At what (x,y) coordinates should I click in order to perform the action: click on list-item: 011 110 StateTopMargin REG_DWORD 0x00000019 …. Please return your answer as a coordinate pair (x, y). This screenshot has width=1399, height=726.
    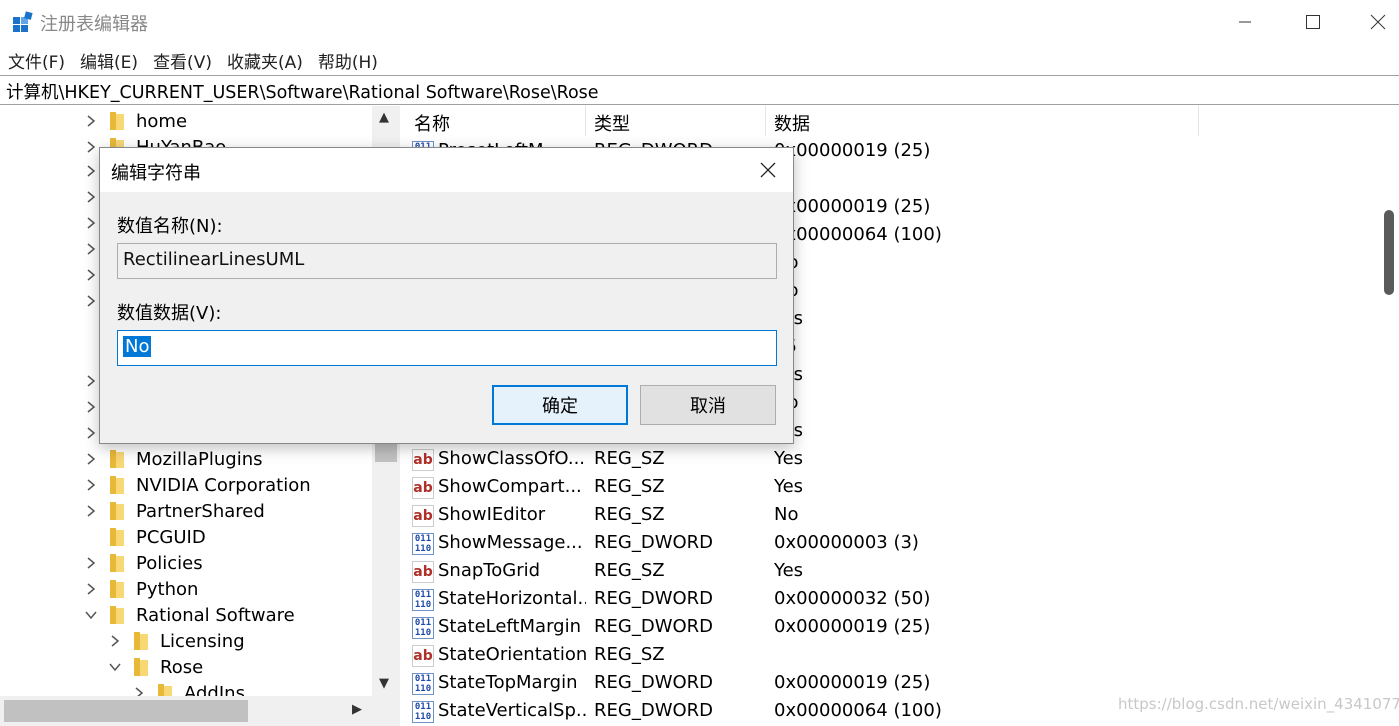
    Looking at the image, I should click on (896, 684).